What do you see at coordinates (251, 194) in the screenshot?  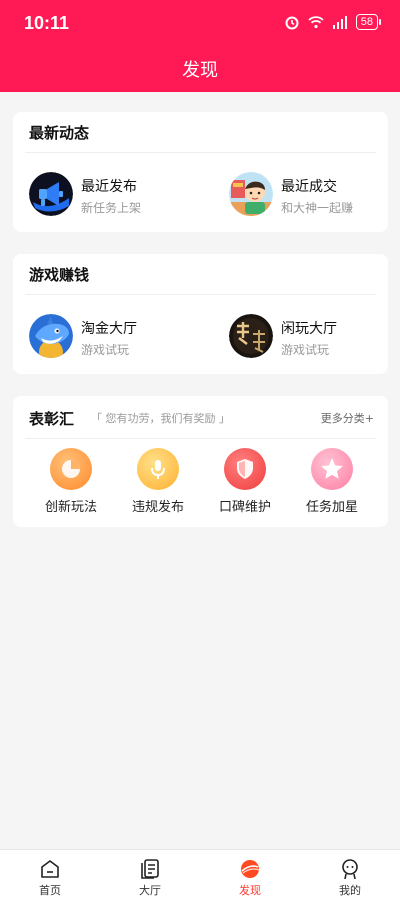 I see `cartoon-avatar` at bounding box center [251, 194].